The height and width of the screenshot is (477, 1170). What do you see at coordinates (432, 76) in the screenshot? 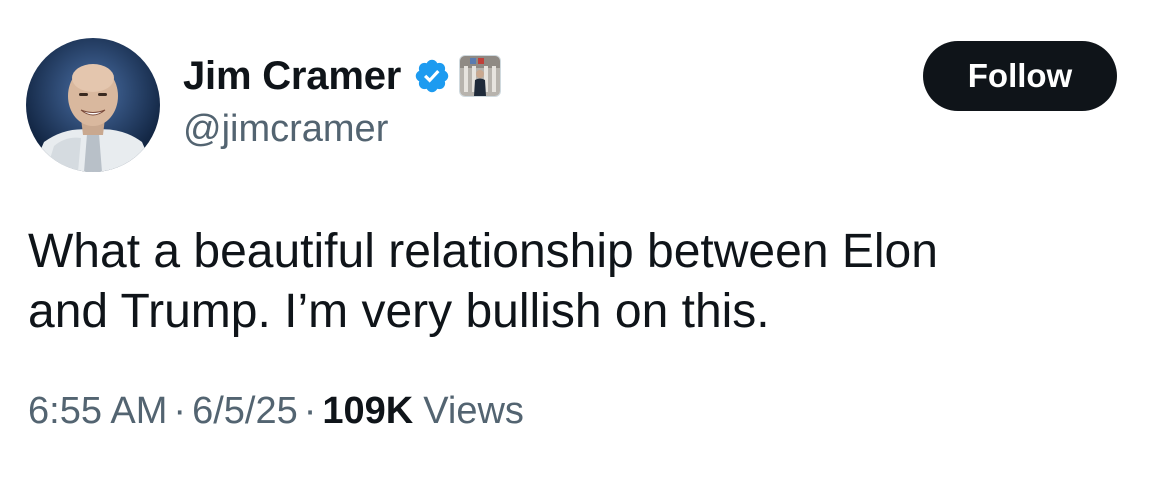
I see `verified-badge-icon` at bounding box center [432, 76].